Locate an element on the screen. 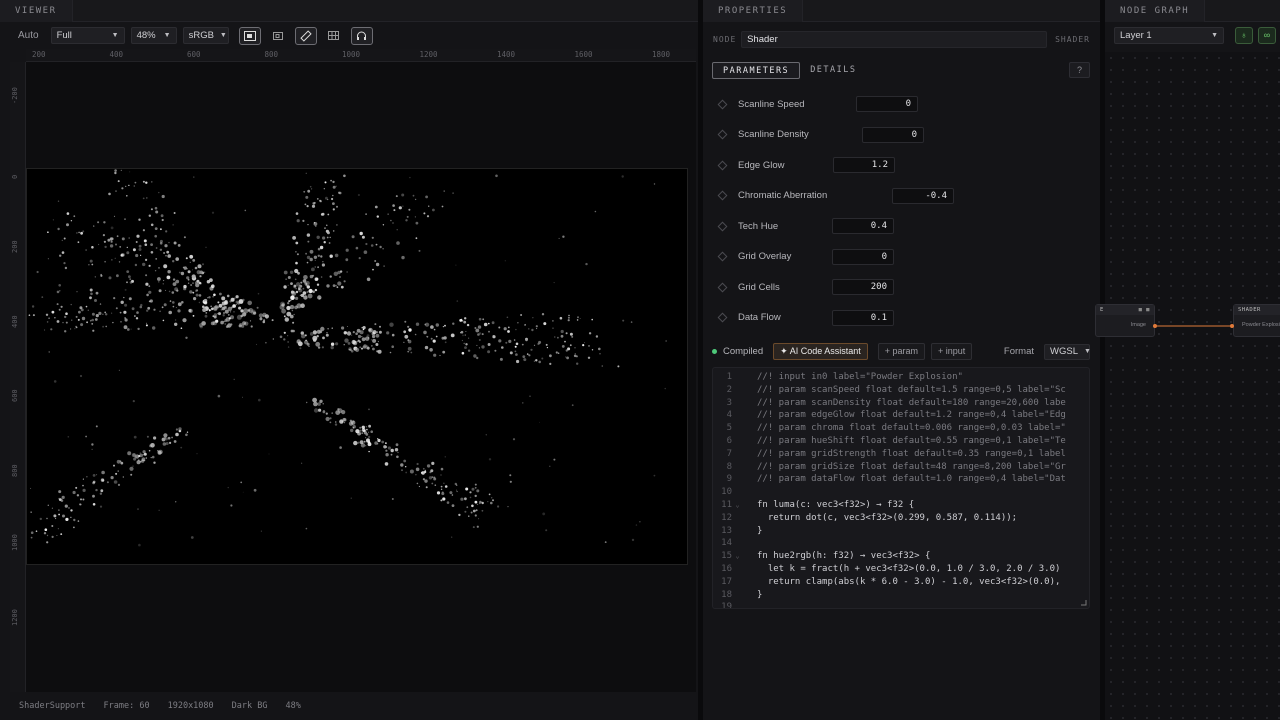 The width and height of the screenshot is (1280, 720). node-connection is located at coordinates (1193, 326).